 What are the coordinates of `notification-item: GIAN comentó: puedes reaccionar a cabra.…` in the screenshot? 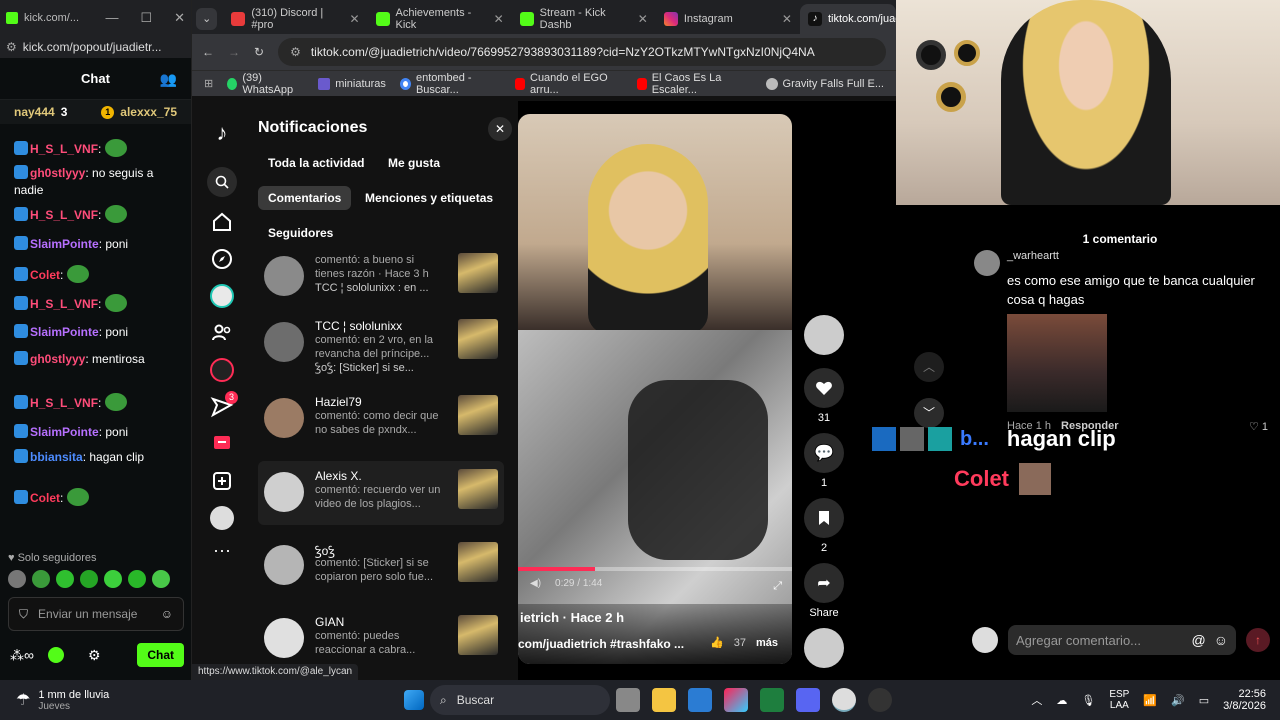 It's located at (381, 639).